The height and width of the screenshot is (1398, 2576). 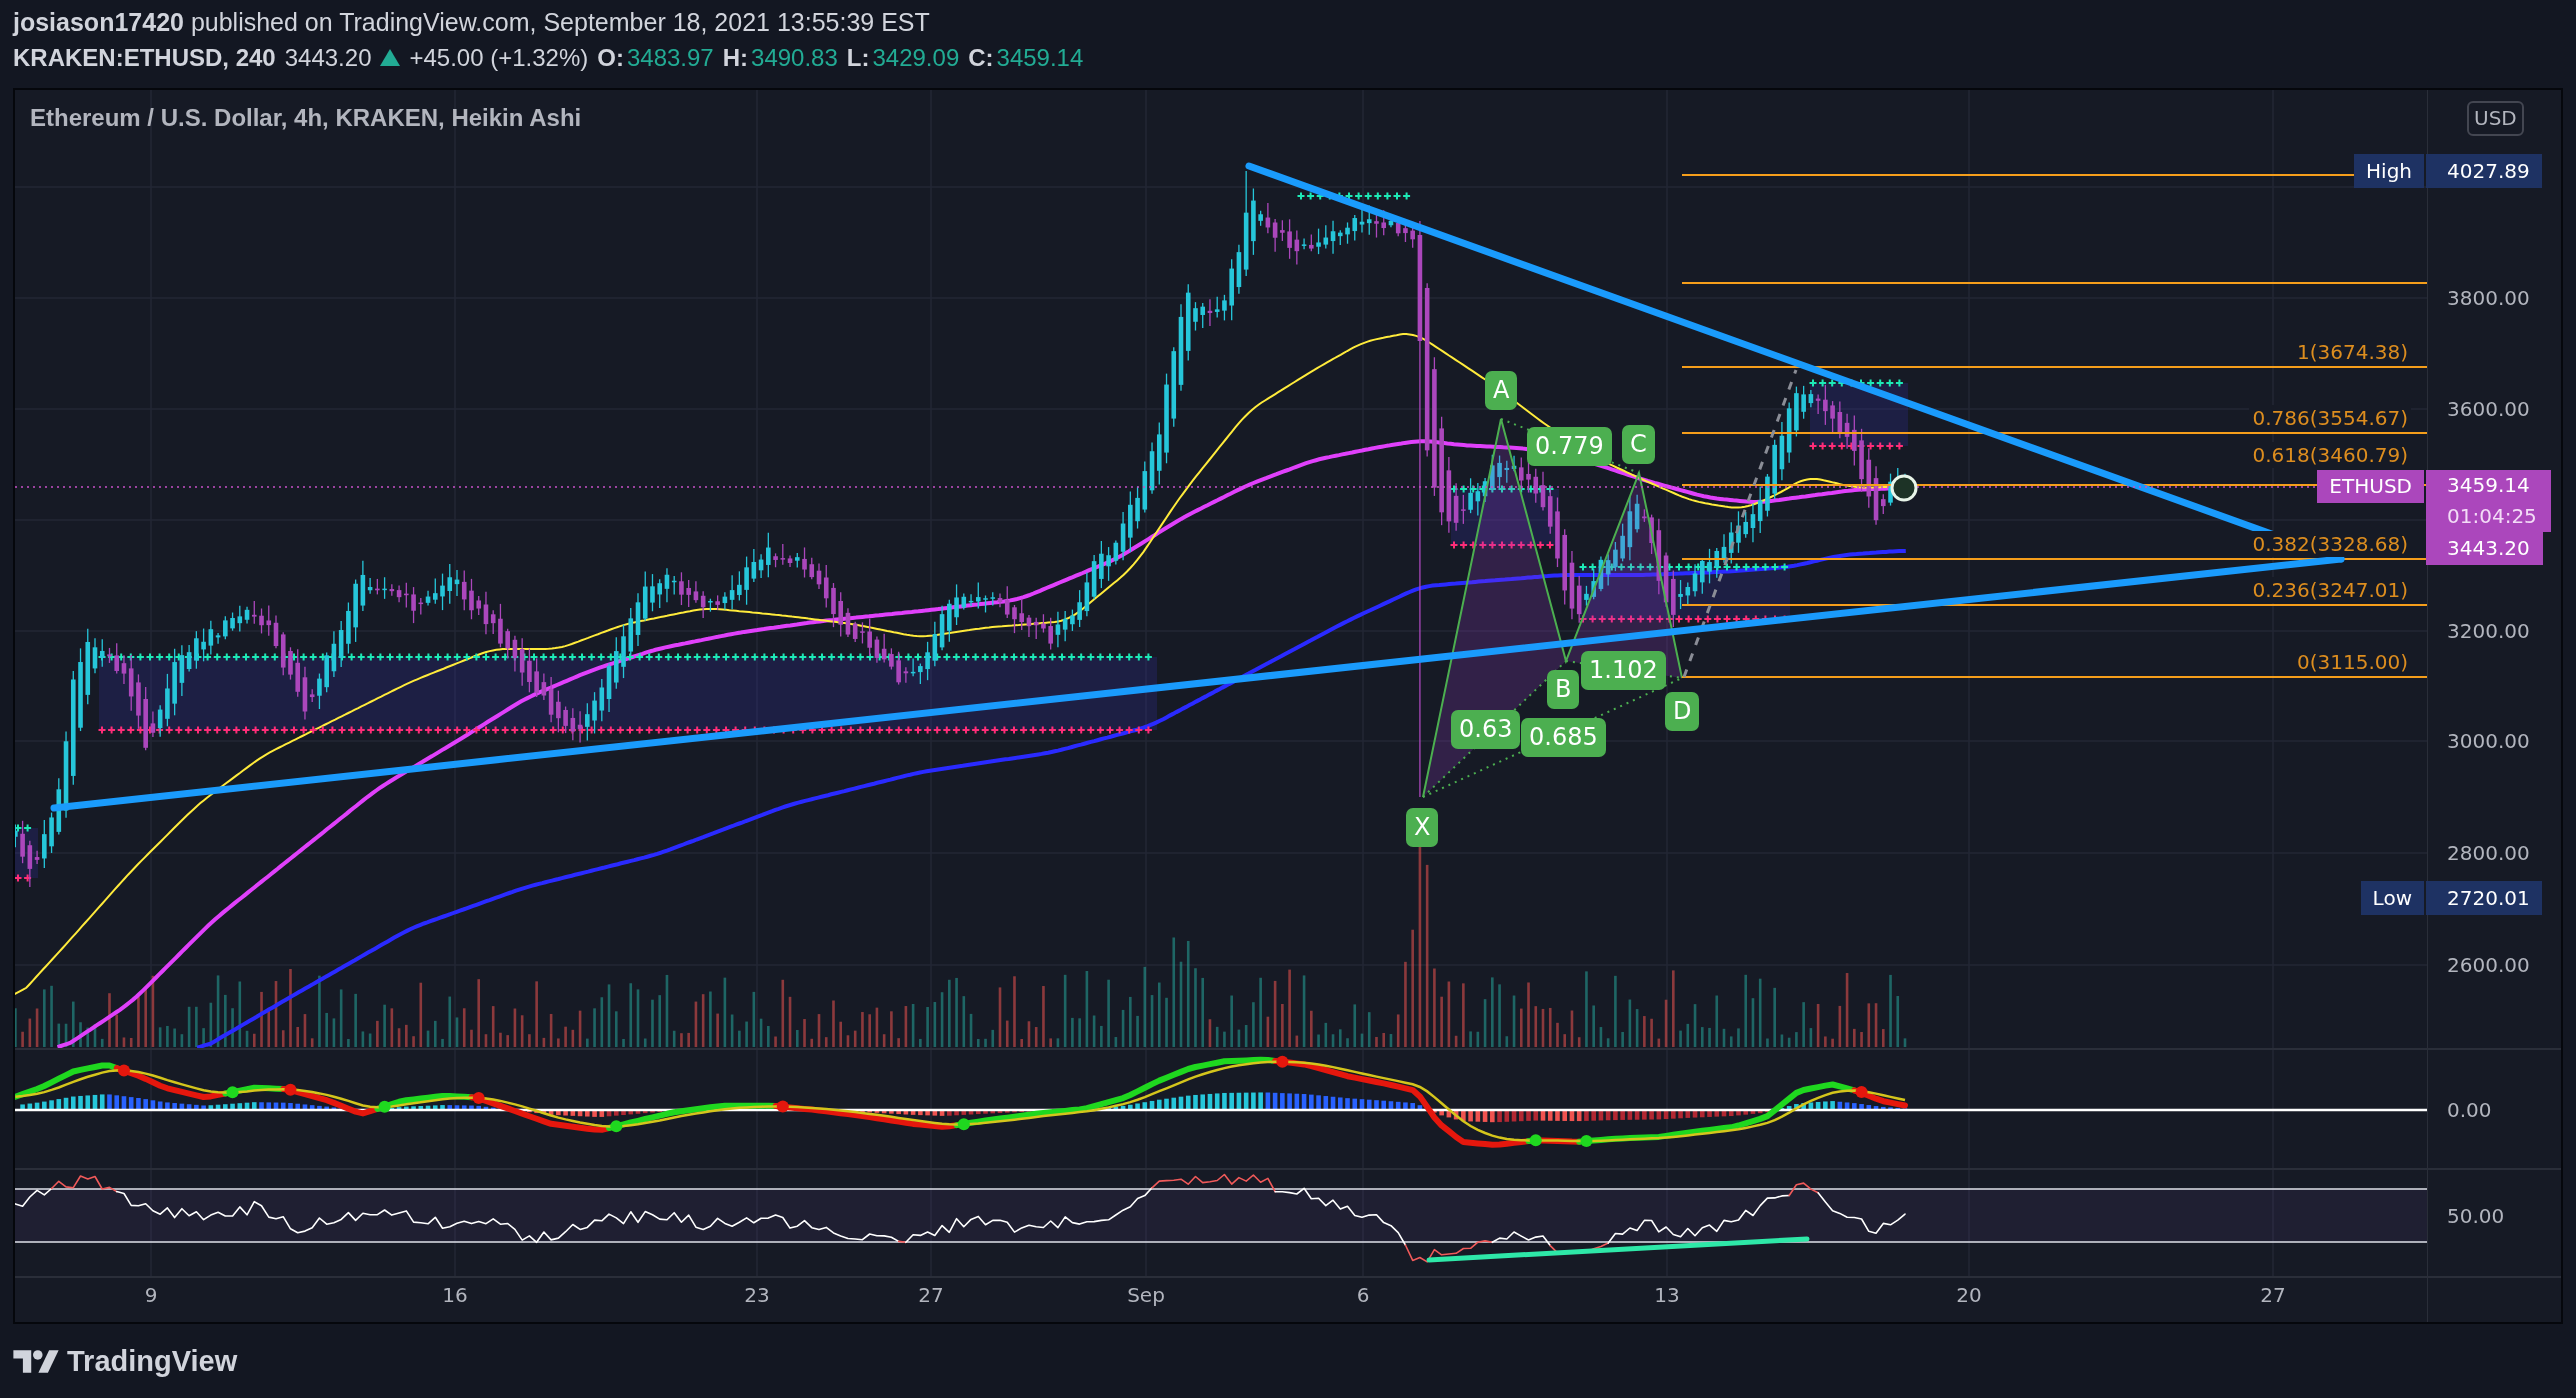 I want to click on ohlc-value: 3490.83, so click(x=794, y=58).